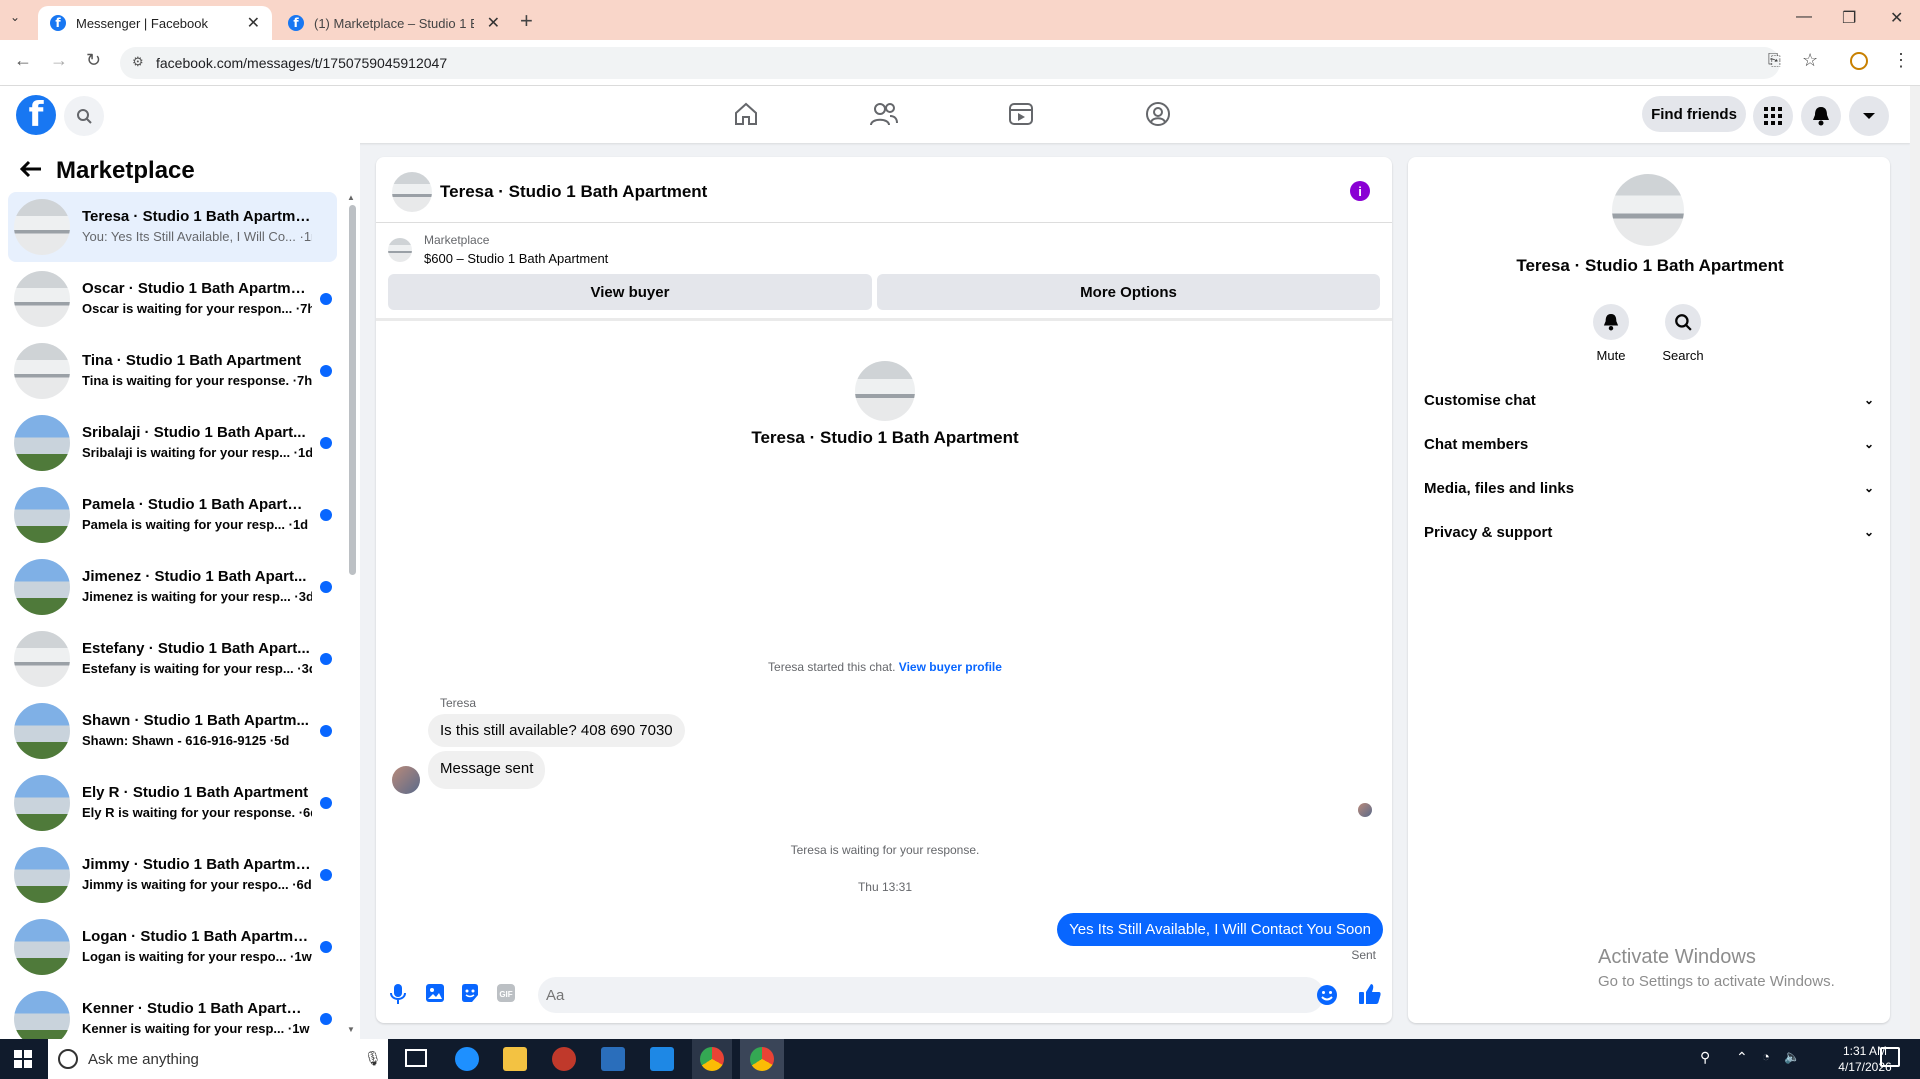  What do you see at coordinates (42, 227) in the screenshot?
I see `conversation-avatar` at bounding box center [42, 227].